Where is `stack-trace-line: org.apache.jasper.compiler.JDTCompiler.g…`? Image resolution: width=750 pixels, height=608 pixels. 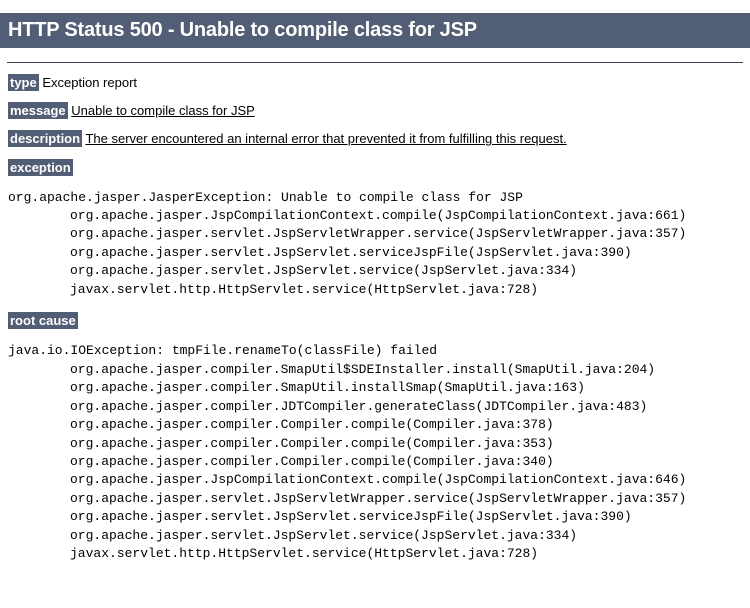
stack-trace-line: org.apache.jasper.compiler.JDTCompiler.g… is located at coordinates (359, 406).